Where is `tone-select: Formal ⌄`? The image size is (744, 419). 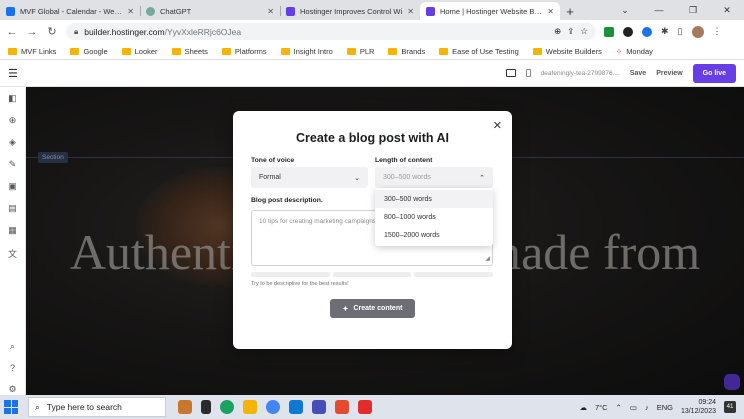
tone-select: Formal ⌄ is located at coordinates (309, 177).